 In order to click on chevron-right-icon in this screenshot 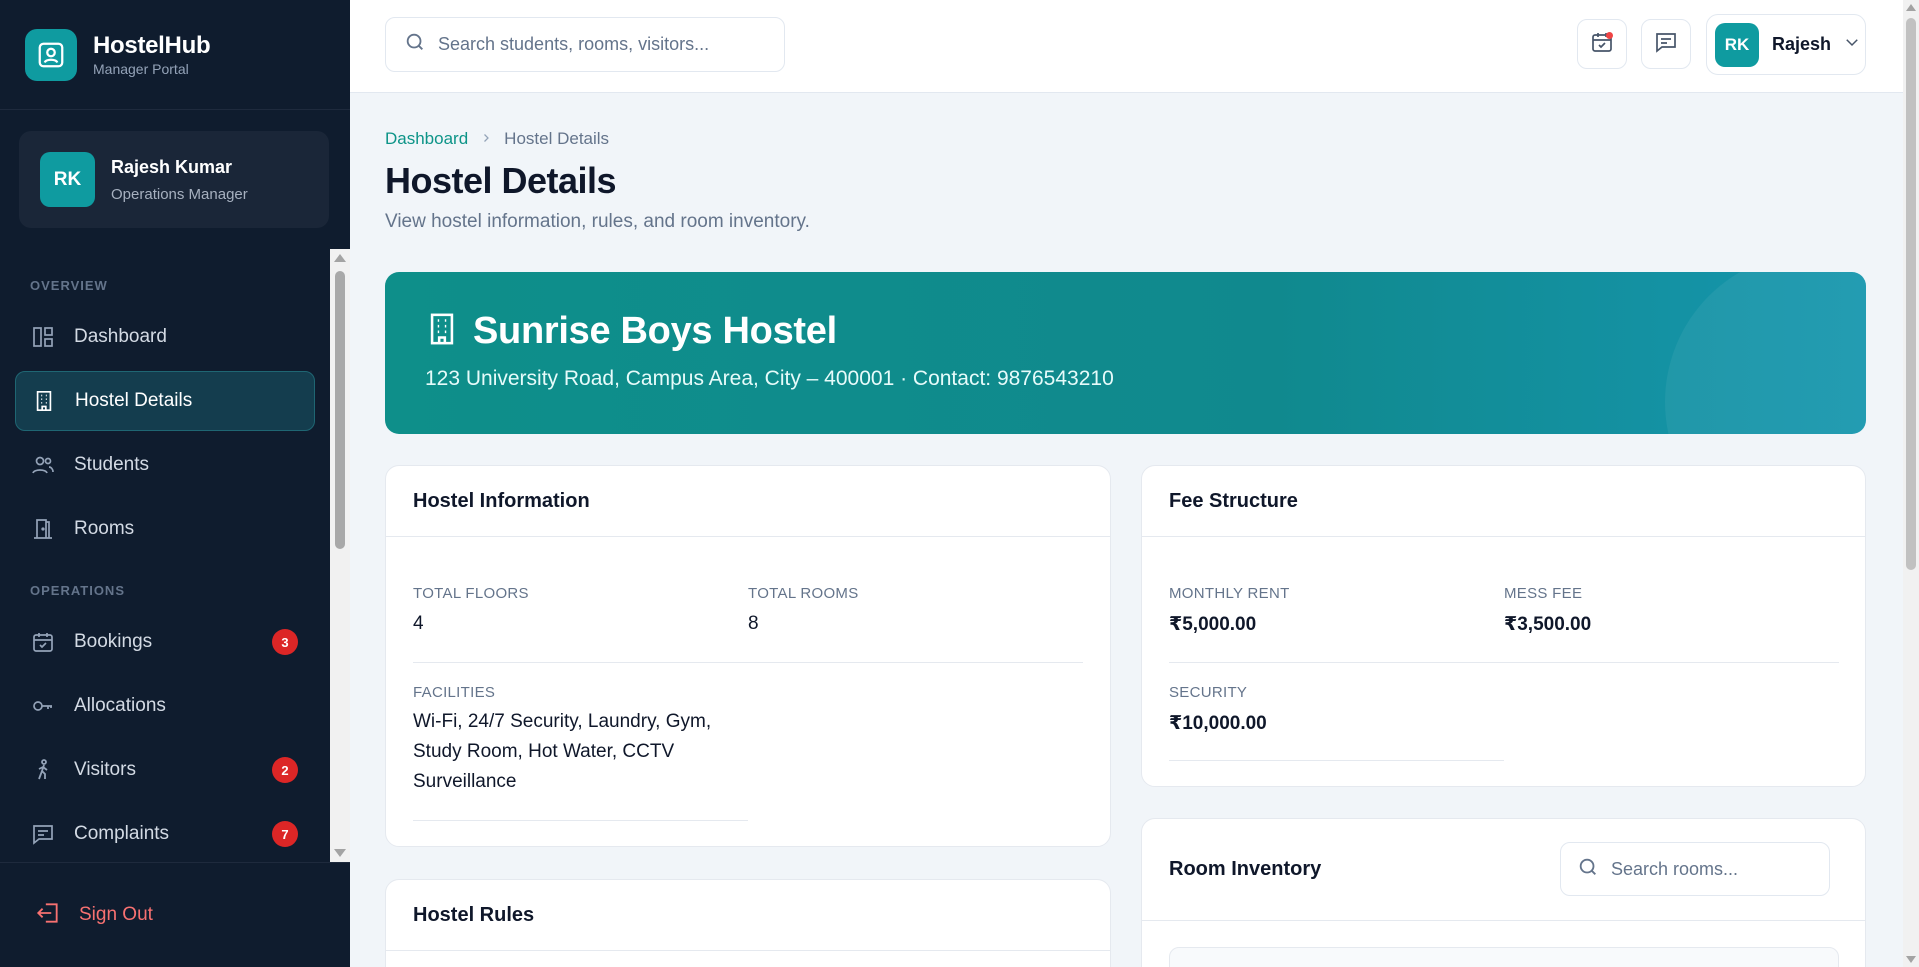, I will do `click(486, 139)`.